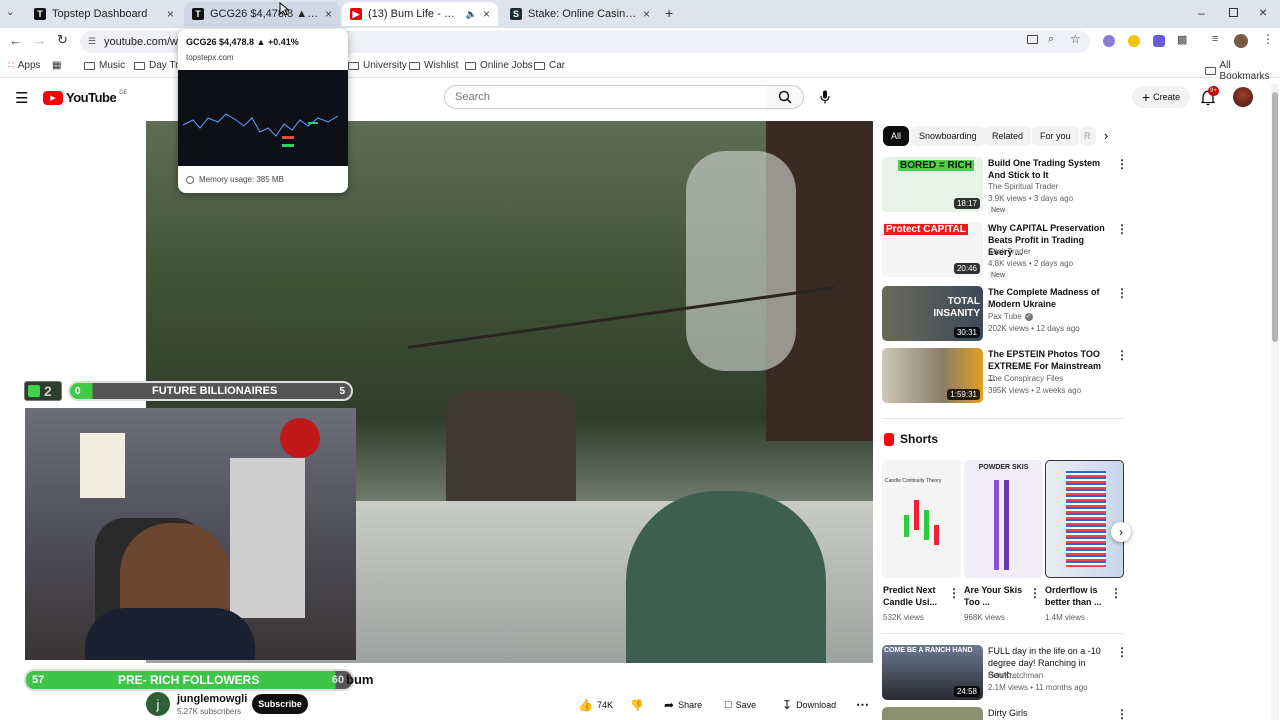  Describe the element at coordinates (433, 65) in the screenshot. I see `bookmark-wishlist: Wishlist` at that location.